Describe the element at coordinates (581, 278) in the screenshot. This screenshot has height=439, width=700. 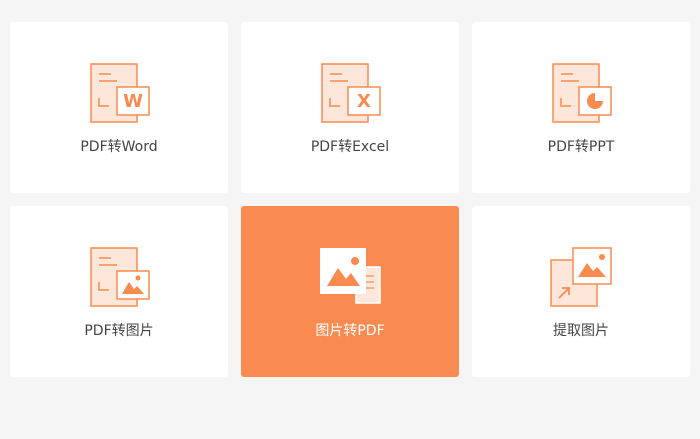
I see `extract-image-icon` at that location.